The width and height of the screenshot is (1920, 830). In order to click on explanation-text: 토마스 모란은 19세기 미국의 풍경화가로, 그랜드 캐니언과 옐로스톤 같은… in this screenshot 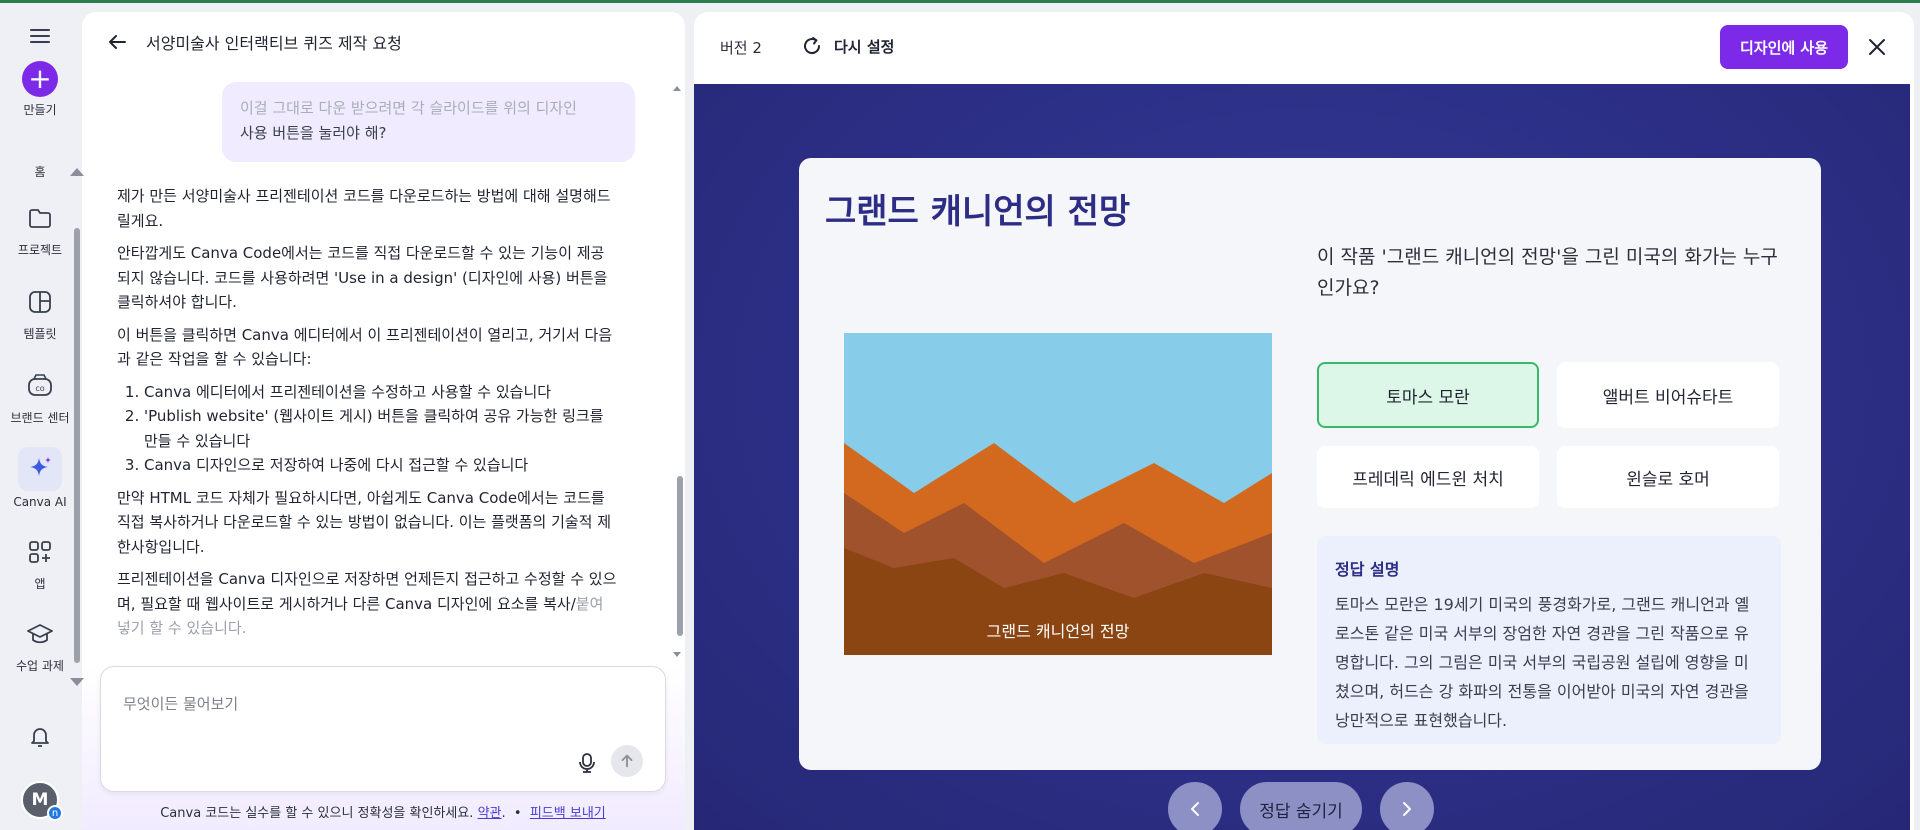, I will do `click(1542, 662)`.